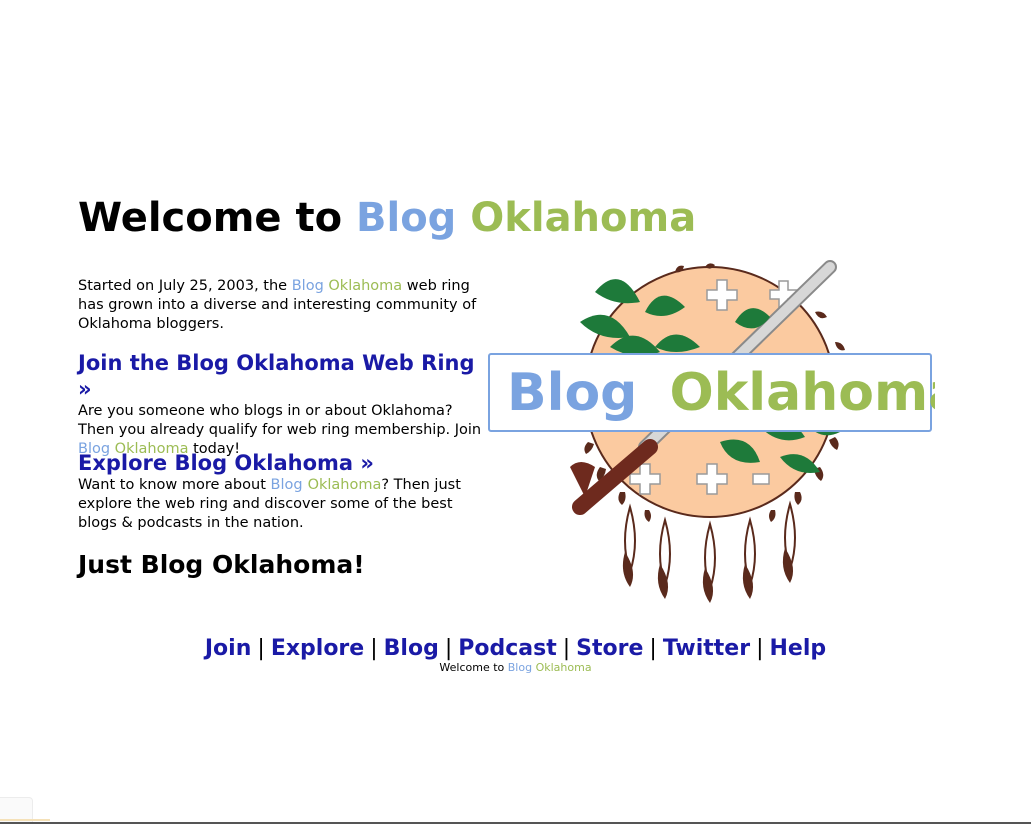  What do you see at coordinates (228, 648) in the screenshot?
I see `nav-join-link: Join` at bounding box center [228, 648].